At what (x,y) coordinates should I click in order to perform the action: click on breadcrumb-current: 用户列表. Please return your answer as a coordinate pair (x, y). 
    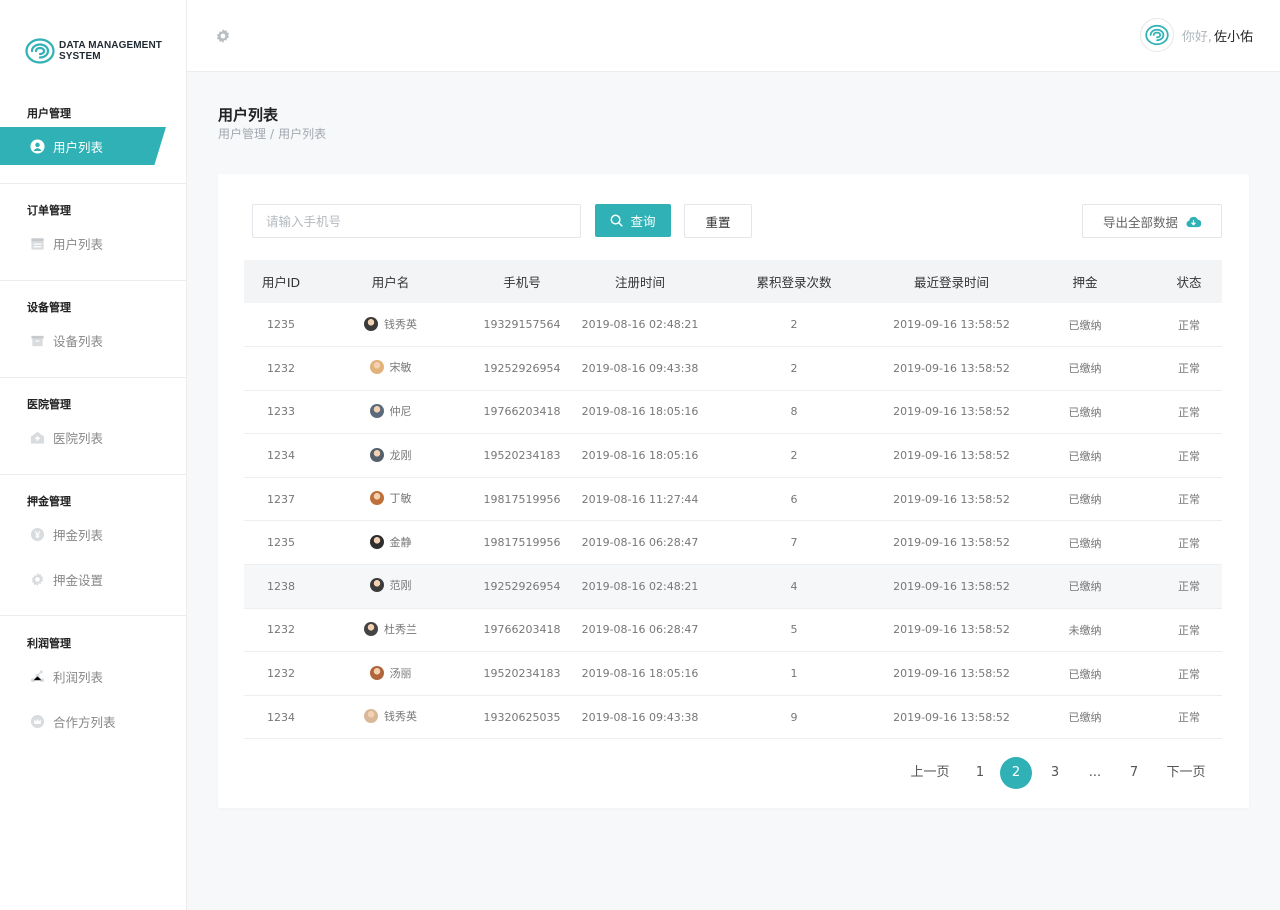
    Looking at the image, I should click on (302, 134).